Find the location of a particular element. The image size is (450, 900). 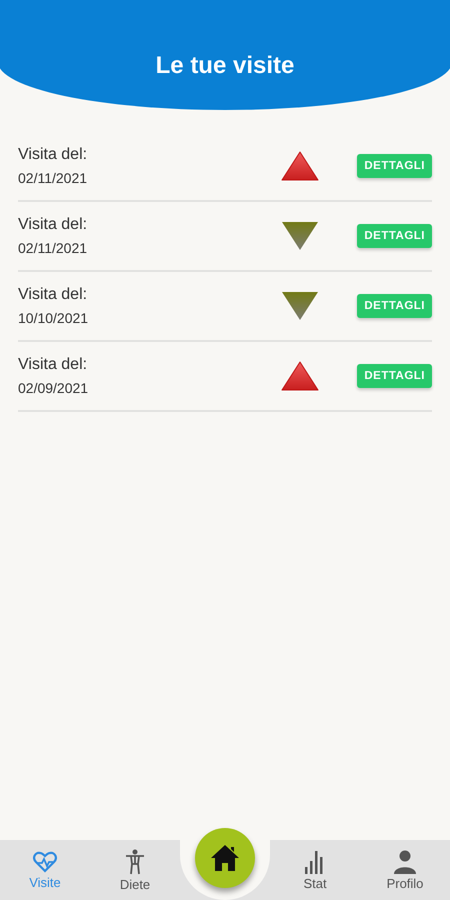

nav-tab: Stat is located at coordinates (315, 870).